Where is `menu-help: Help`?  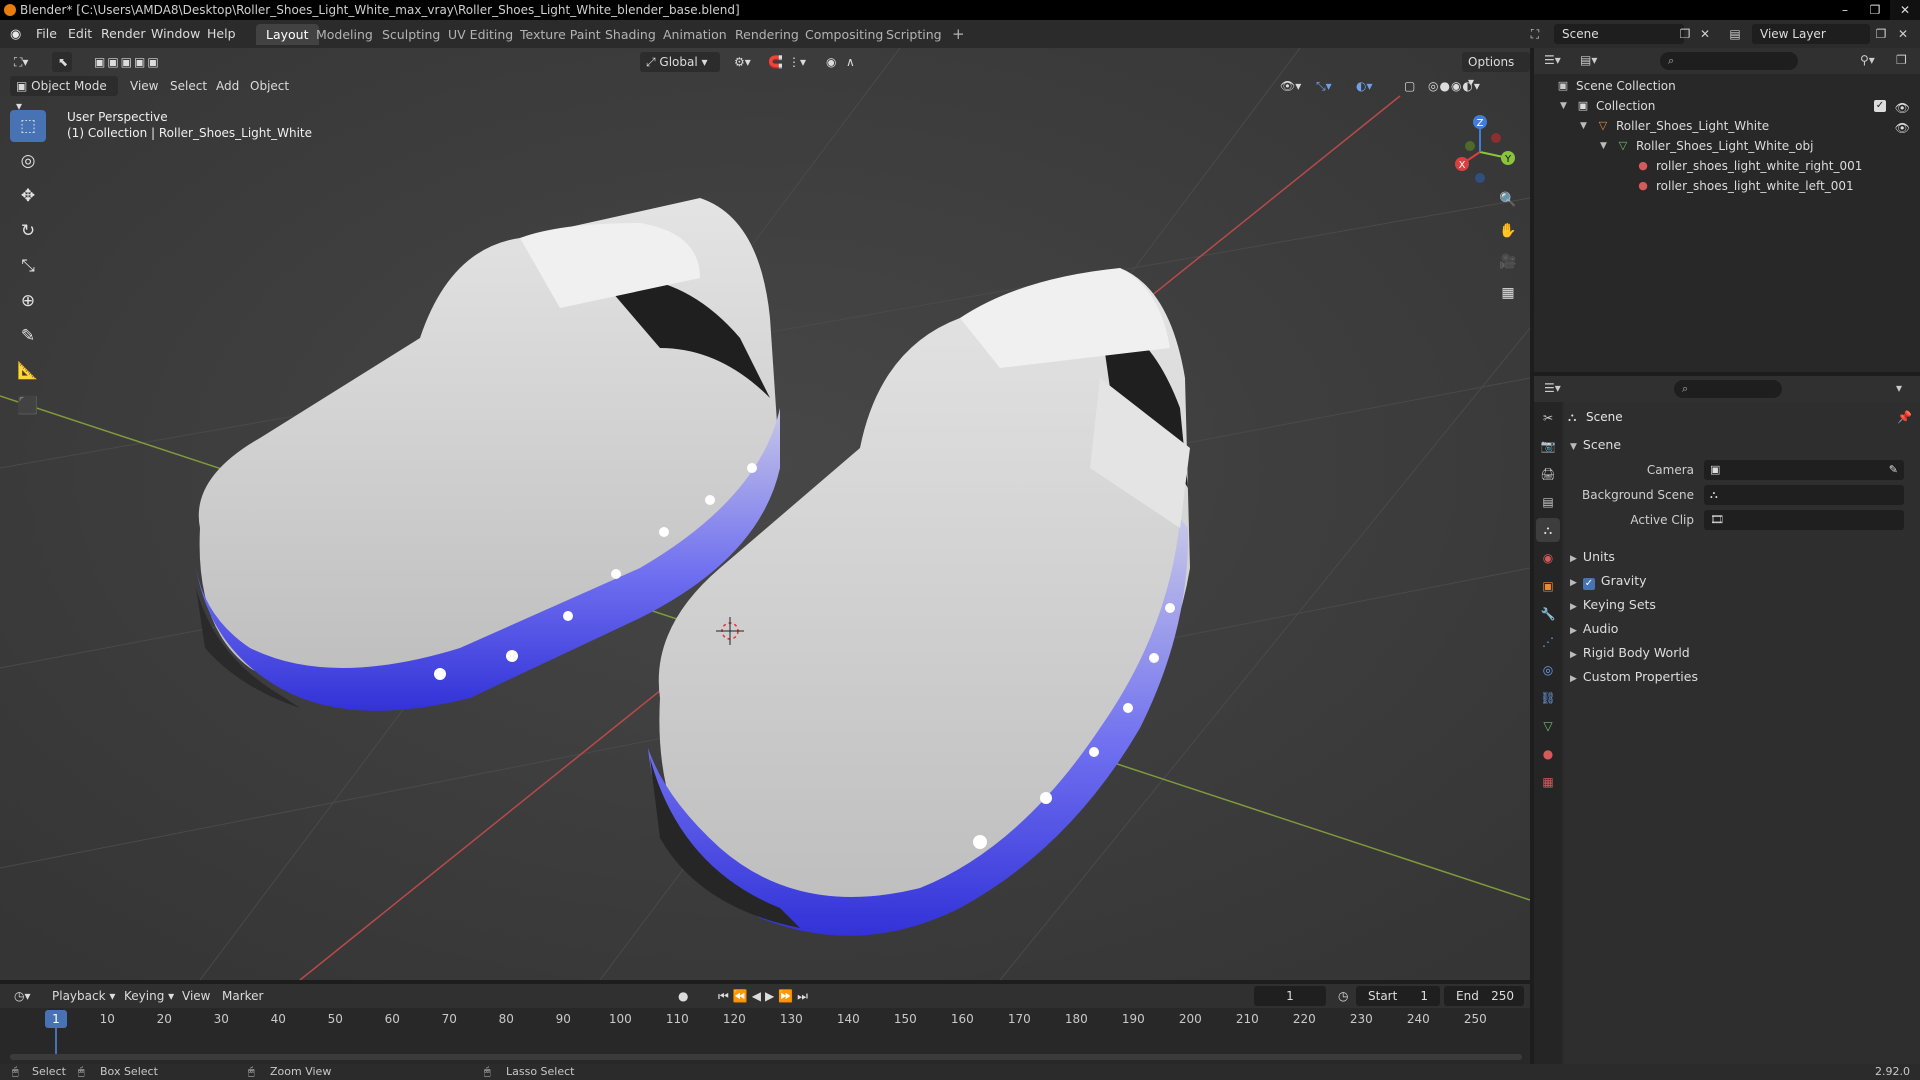 menu-help: Help is located at coordinates (221, 33).